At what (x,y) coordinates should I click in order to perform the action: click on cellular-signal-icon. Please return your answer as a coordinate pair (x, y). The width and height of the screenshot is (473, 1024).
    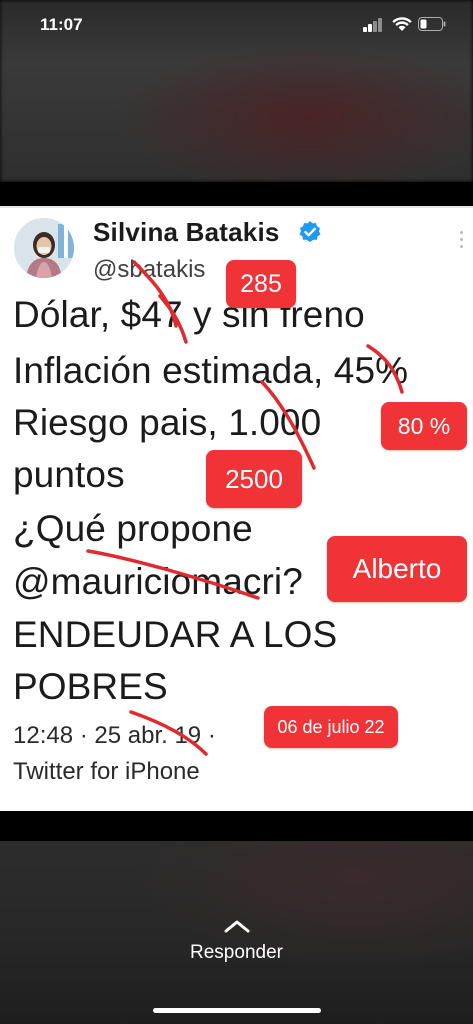
    Looking at the image, I should click on (374, 25).